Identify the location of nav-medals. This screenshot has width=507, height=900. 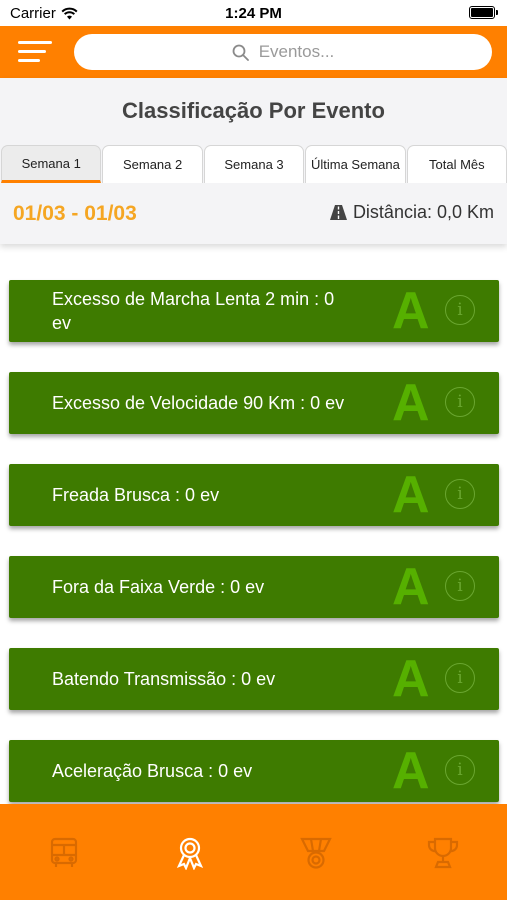
(316, 853).